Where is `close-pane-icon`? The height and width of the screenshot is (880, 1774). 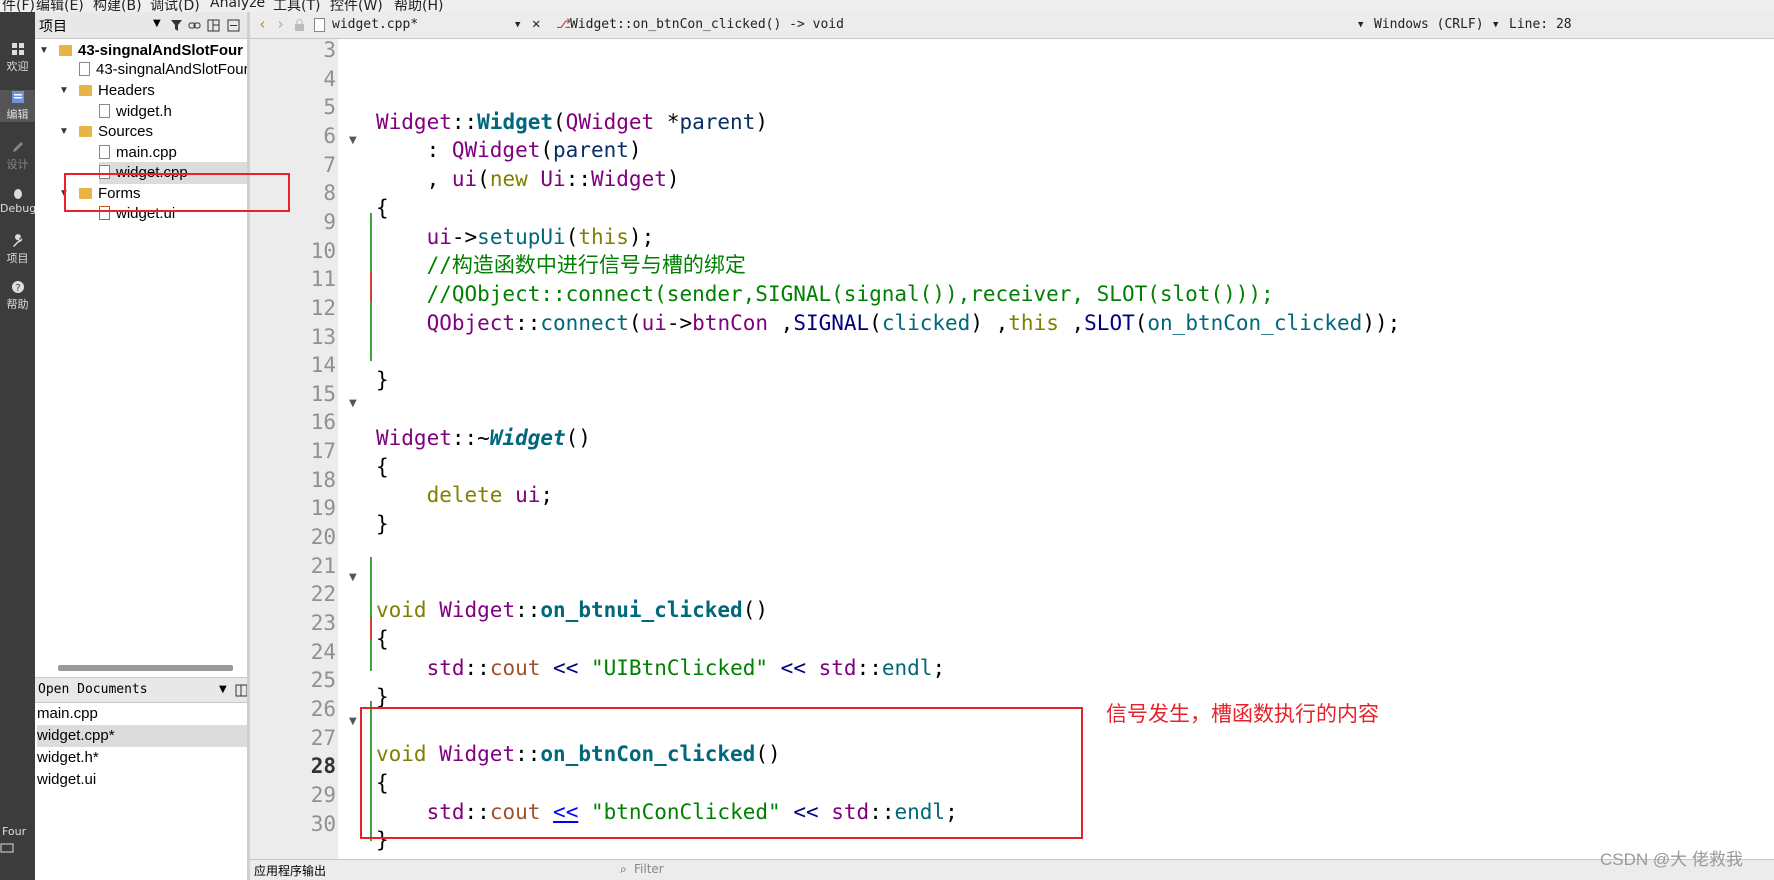 close-pane-icon is located at coordinates (233, 25).